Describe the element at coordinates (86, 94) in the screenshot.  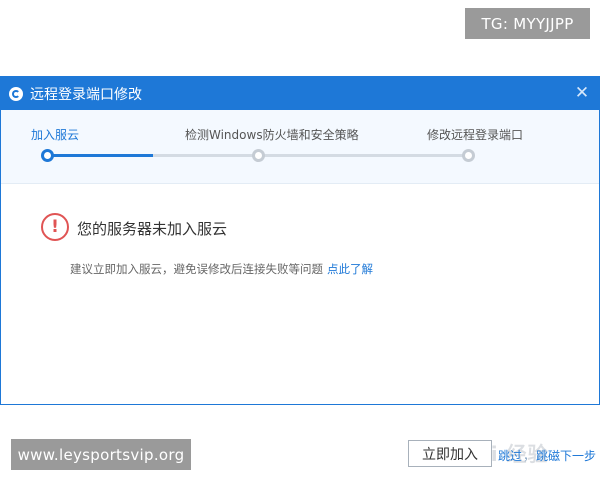
I see `window-title: 远程登录端口修改` at that location.